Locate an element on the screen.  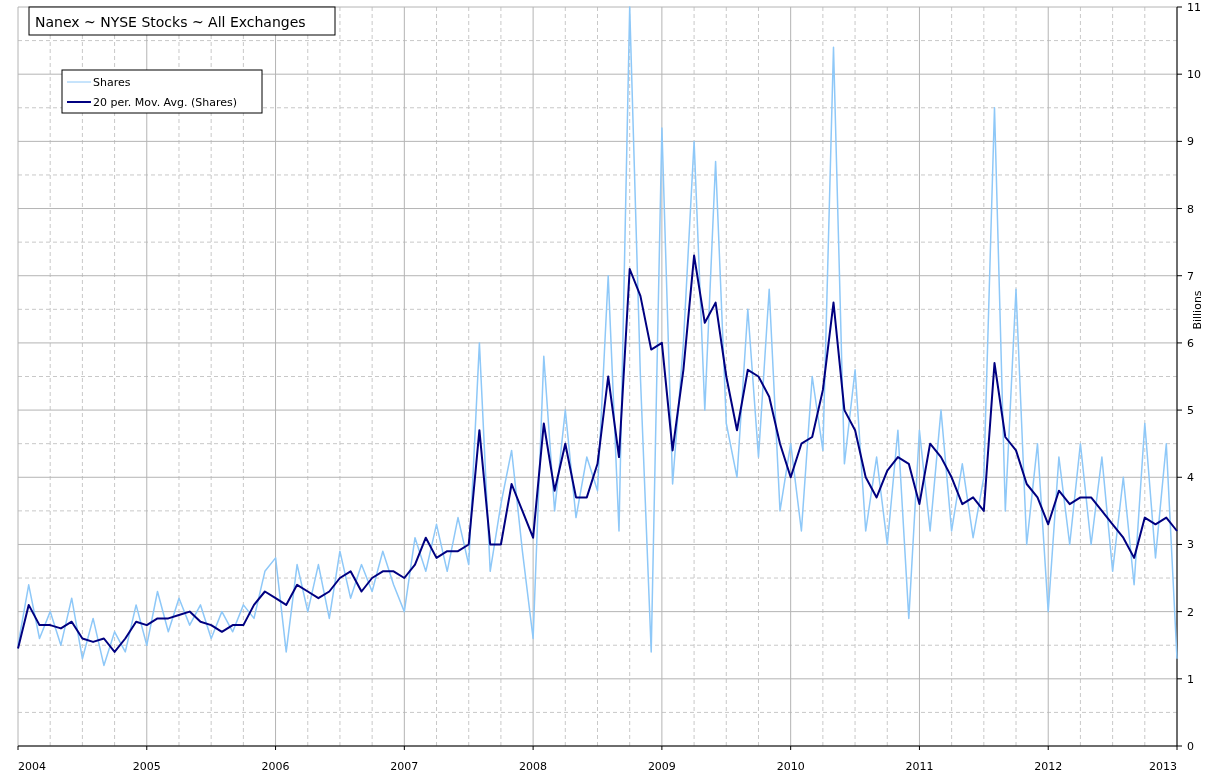
x-tick-label: 2008 is located at coordinates (533, 766).